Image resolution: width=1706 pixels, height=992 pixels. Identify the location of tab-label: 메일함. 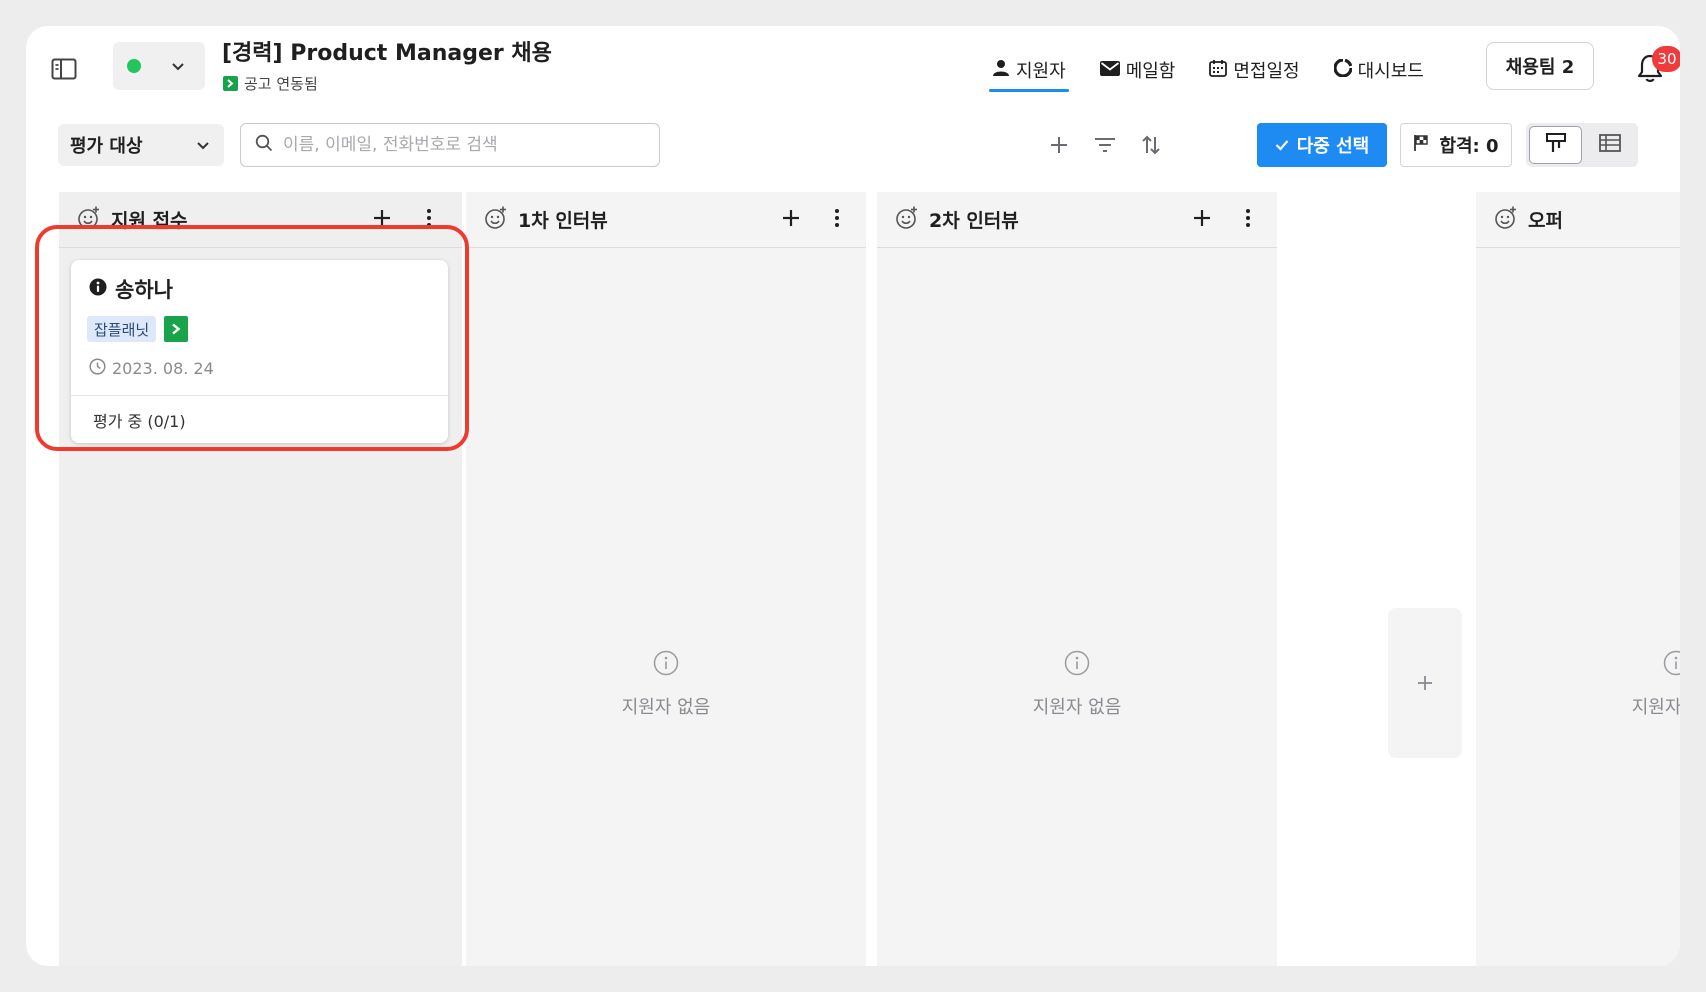
(1150, 71).